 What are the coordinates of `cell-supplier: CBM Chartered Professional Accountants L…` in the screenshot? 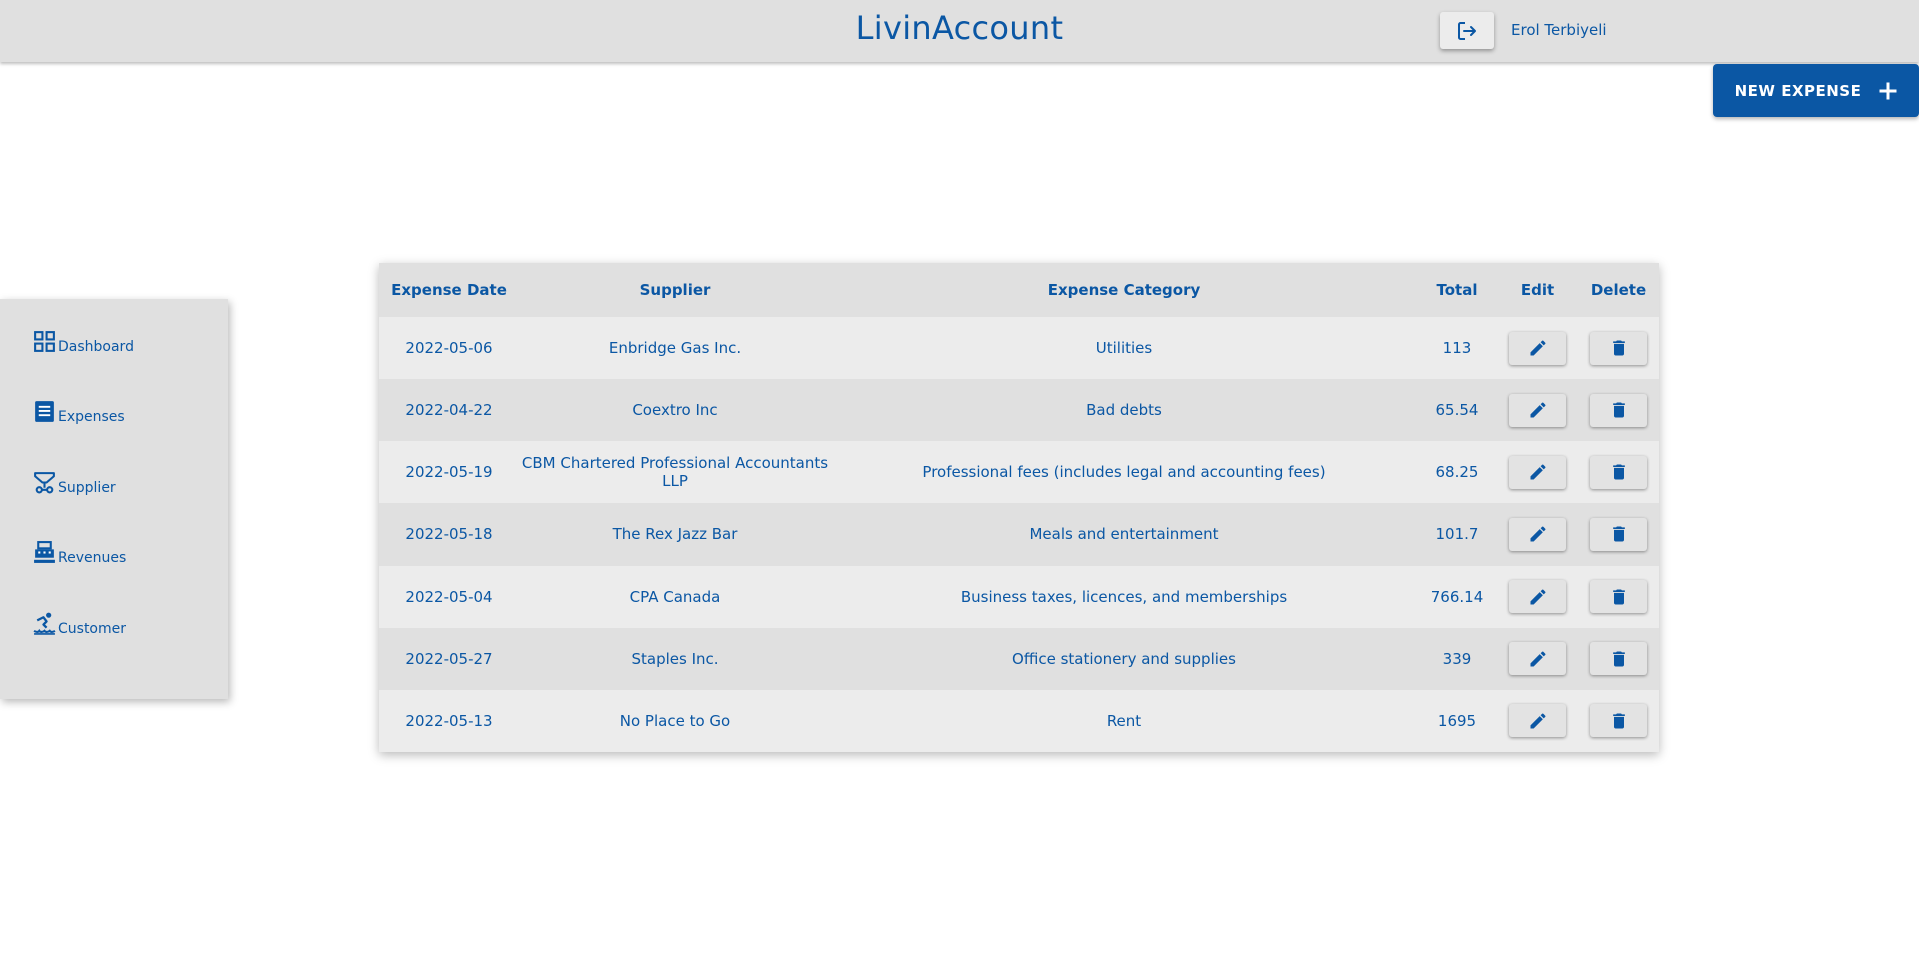 It's located at (675, 472).